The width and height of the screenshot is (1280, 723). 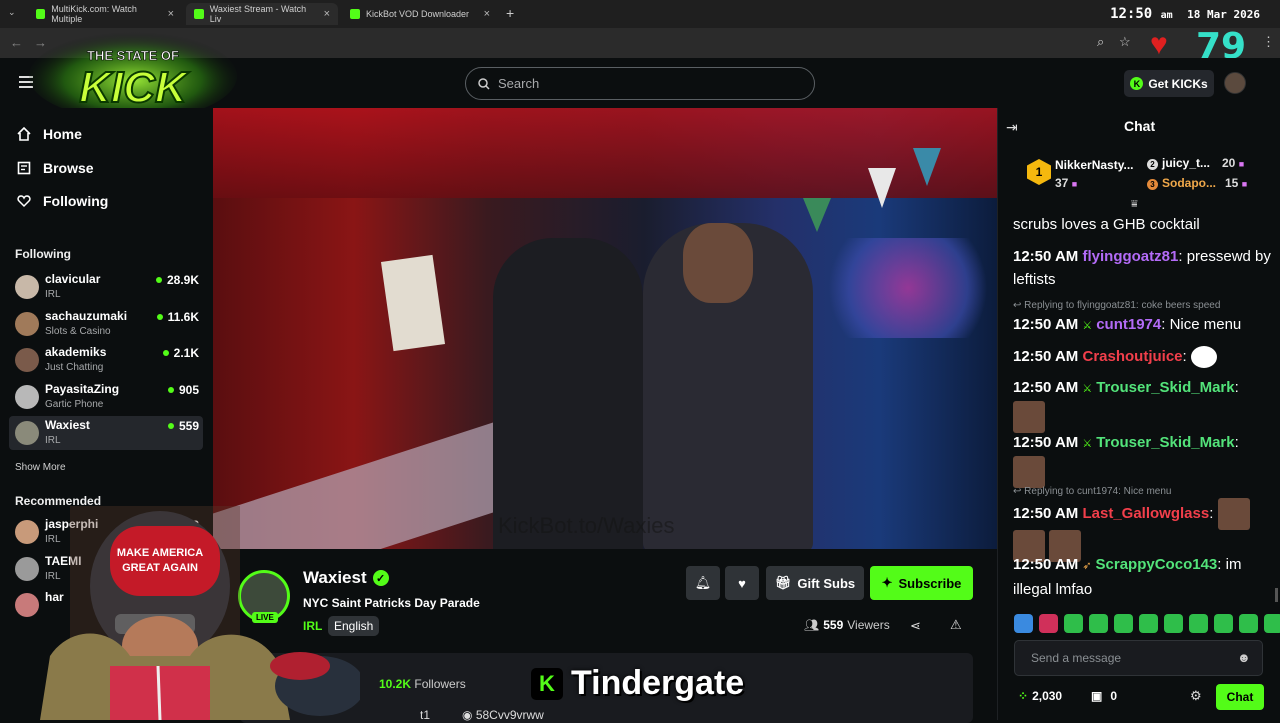 I want to click on emote-tinder-icon, so click(x=1048, y=623).